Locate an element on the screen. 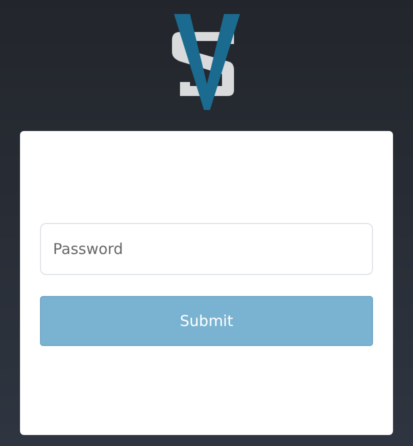 This screenshot has height=446, width=413. password-field: Password is located at coordinates (206, 249).